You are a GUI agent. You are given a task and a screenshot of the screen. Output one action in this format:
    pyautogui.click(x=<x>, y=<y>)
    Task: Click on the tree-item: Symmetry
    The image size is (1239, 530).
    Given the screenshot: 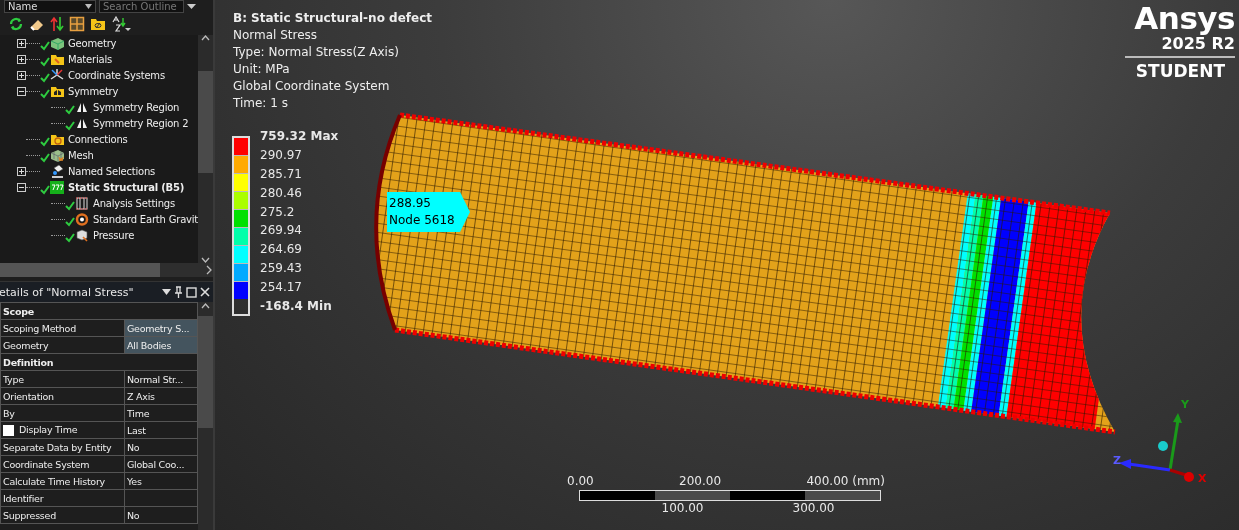 What is the action you would take?
    pyautogui.click(x=99, y=91)
    